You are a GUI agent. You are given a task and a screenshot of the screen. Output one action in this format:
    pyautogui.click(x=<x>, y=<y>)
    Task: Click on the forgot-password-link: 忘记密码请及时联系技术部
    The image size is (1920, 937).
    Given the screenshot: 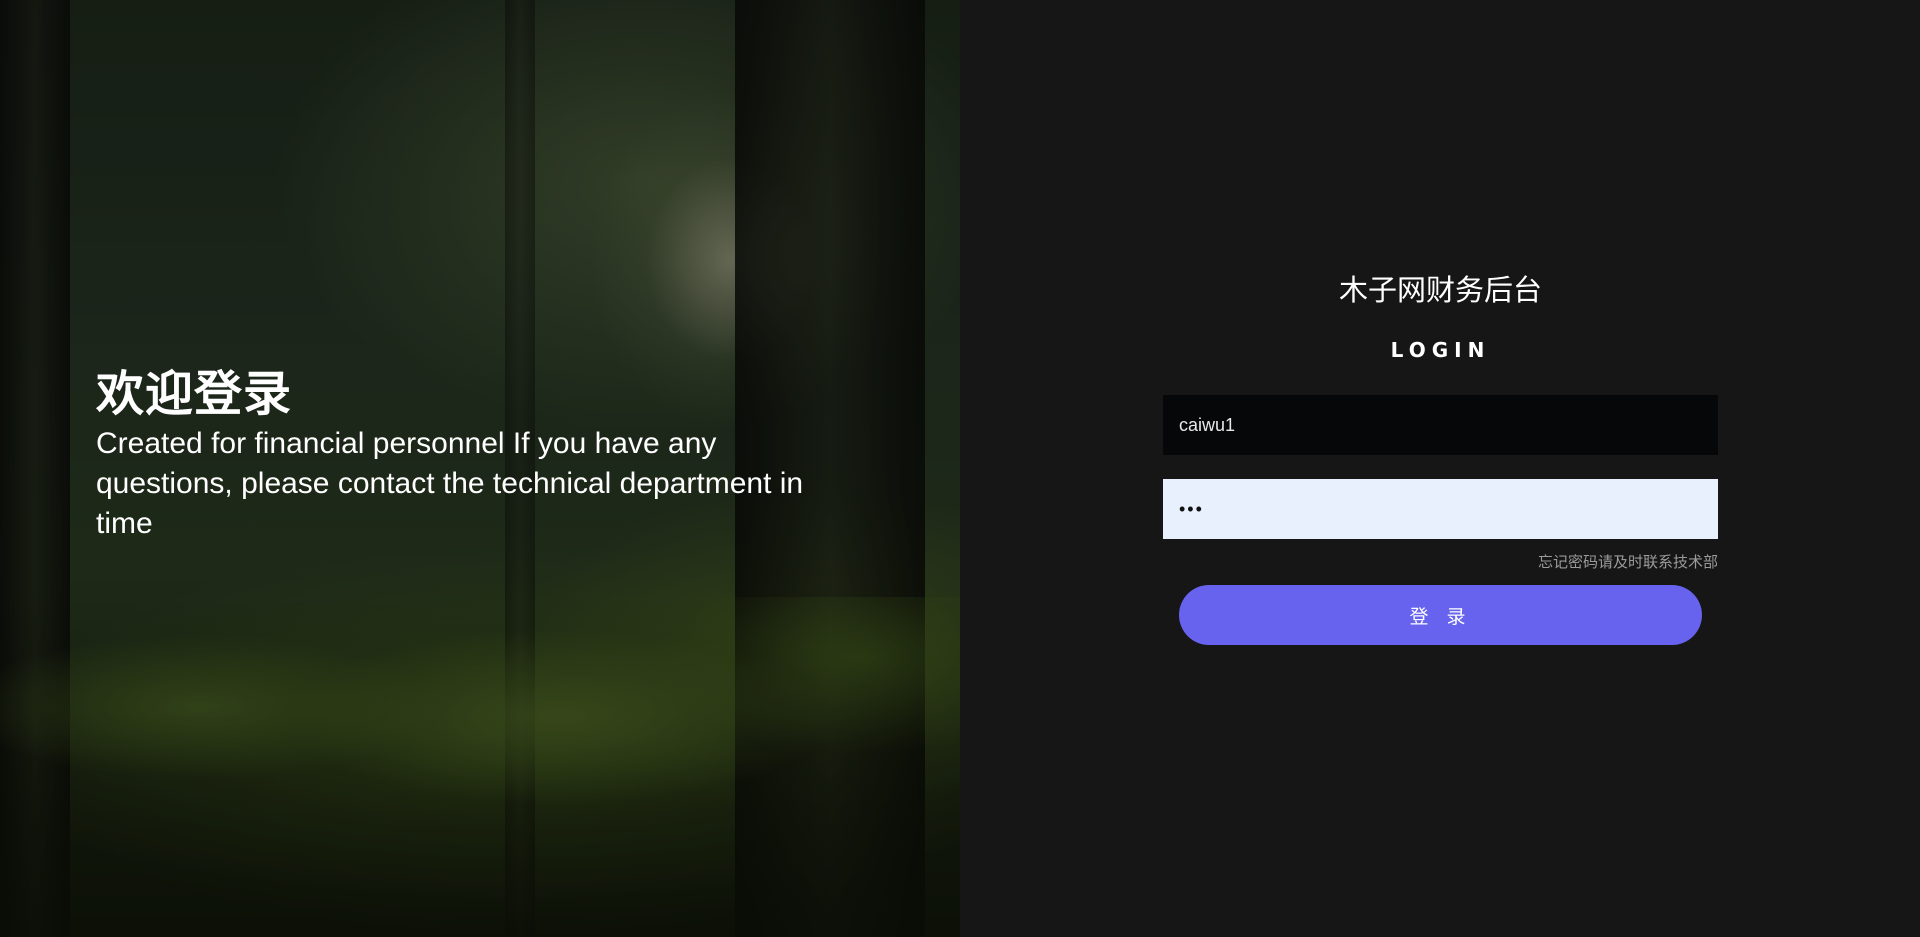 What is the action you would take?
    pyautogui.click(x=1440, y=562)
    